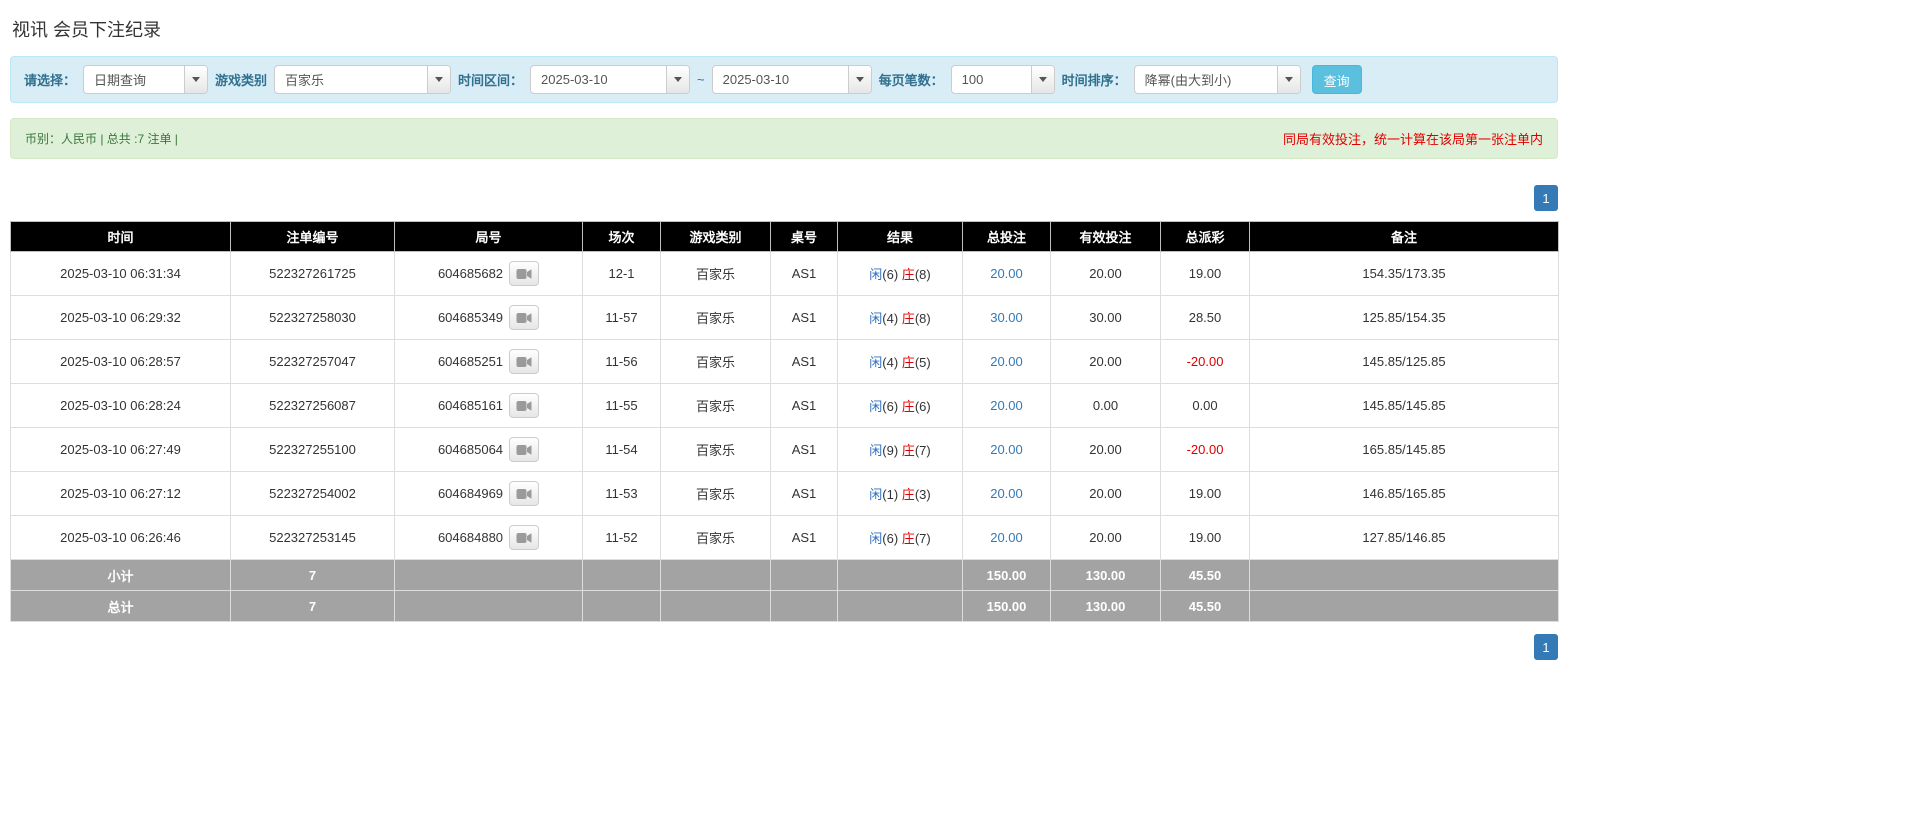 This screenshot has height=814, width=1915. Describe the element at coordinates (312, 361) in the screenshot. I see `cell-bet-id: 522327257047` at that location.